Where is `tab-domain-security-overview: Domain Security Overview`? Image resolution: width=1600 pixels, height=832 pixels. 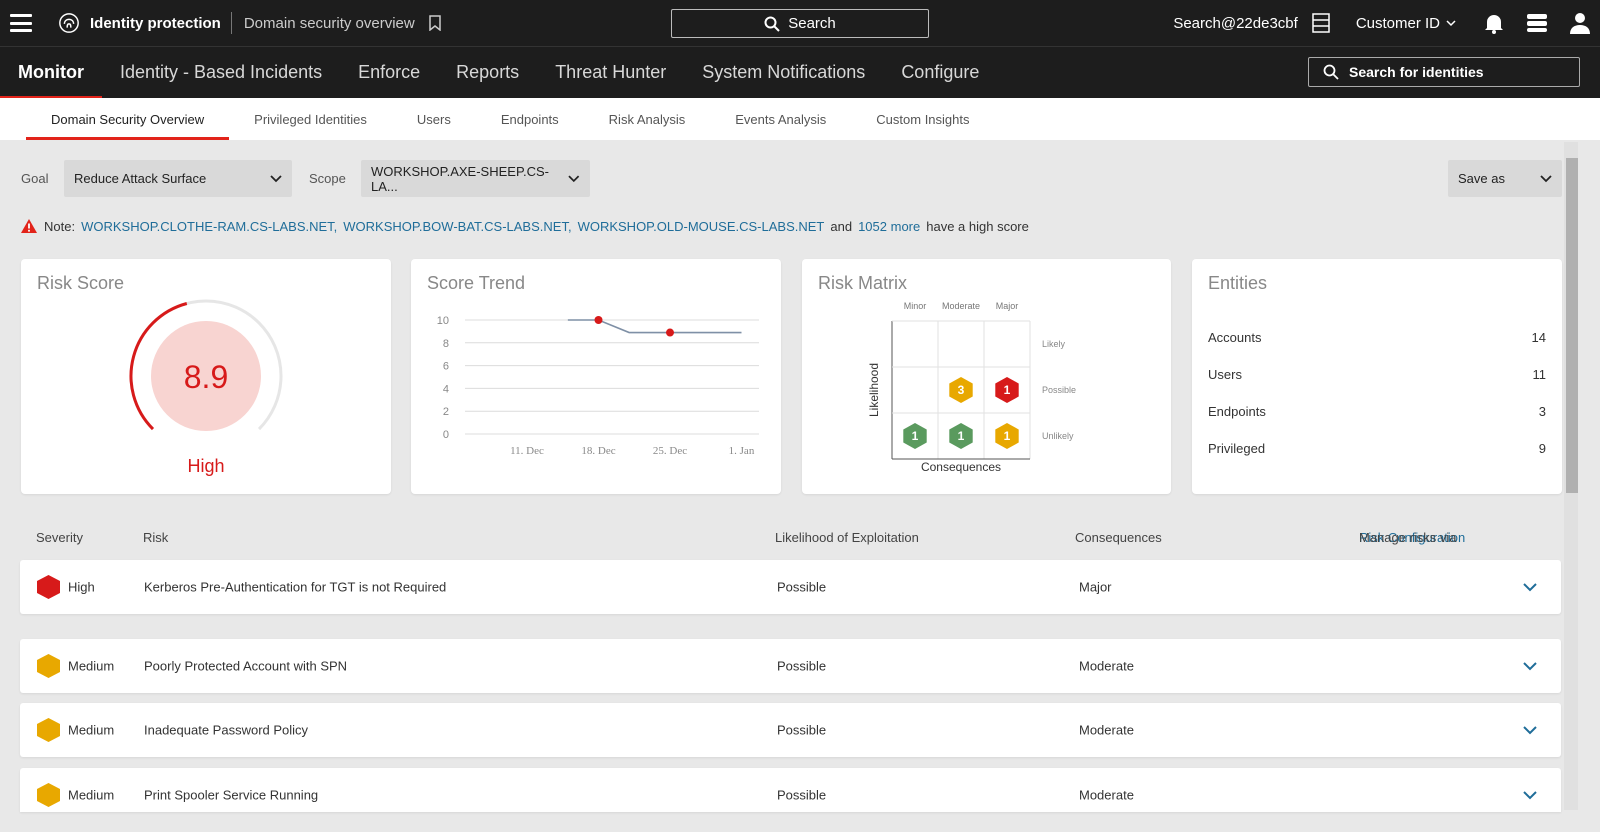 tab-domain-security-overview: Domain Security Overview is located at coordinates (128, 119).